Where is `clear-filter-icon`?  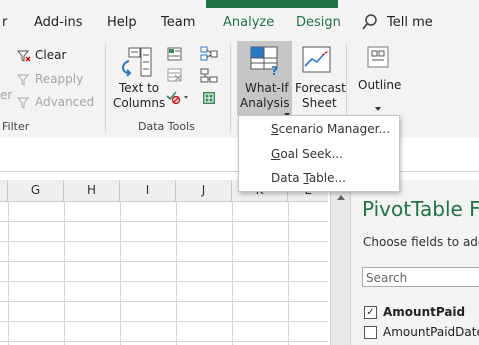 clear-filter-icon is located at coordinates (23, 57).